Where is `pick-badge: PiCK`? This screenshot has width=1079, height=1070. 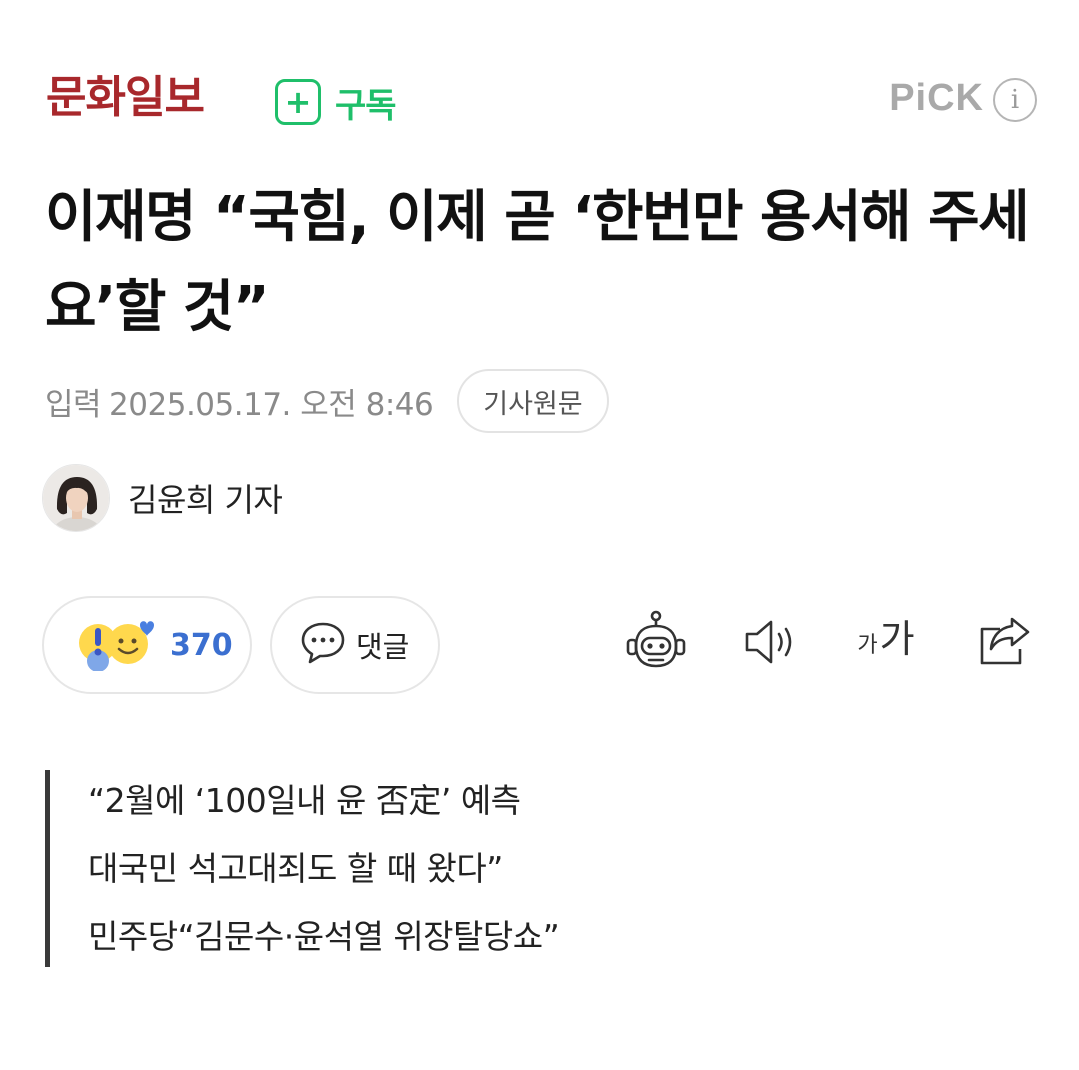
pick-badge: PiCK is located at coordinates (936, 98).